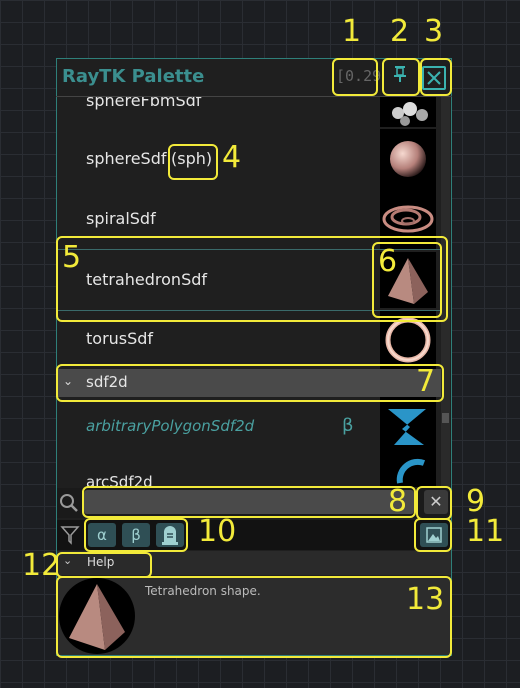  I want to click on annotation-number: 3, so click(434, 31).